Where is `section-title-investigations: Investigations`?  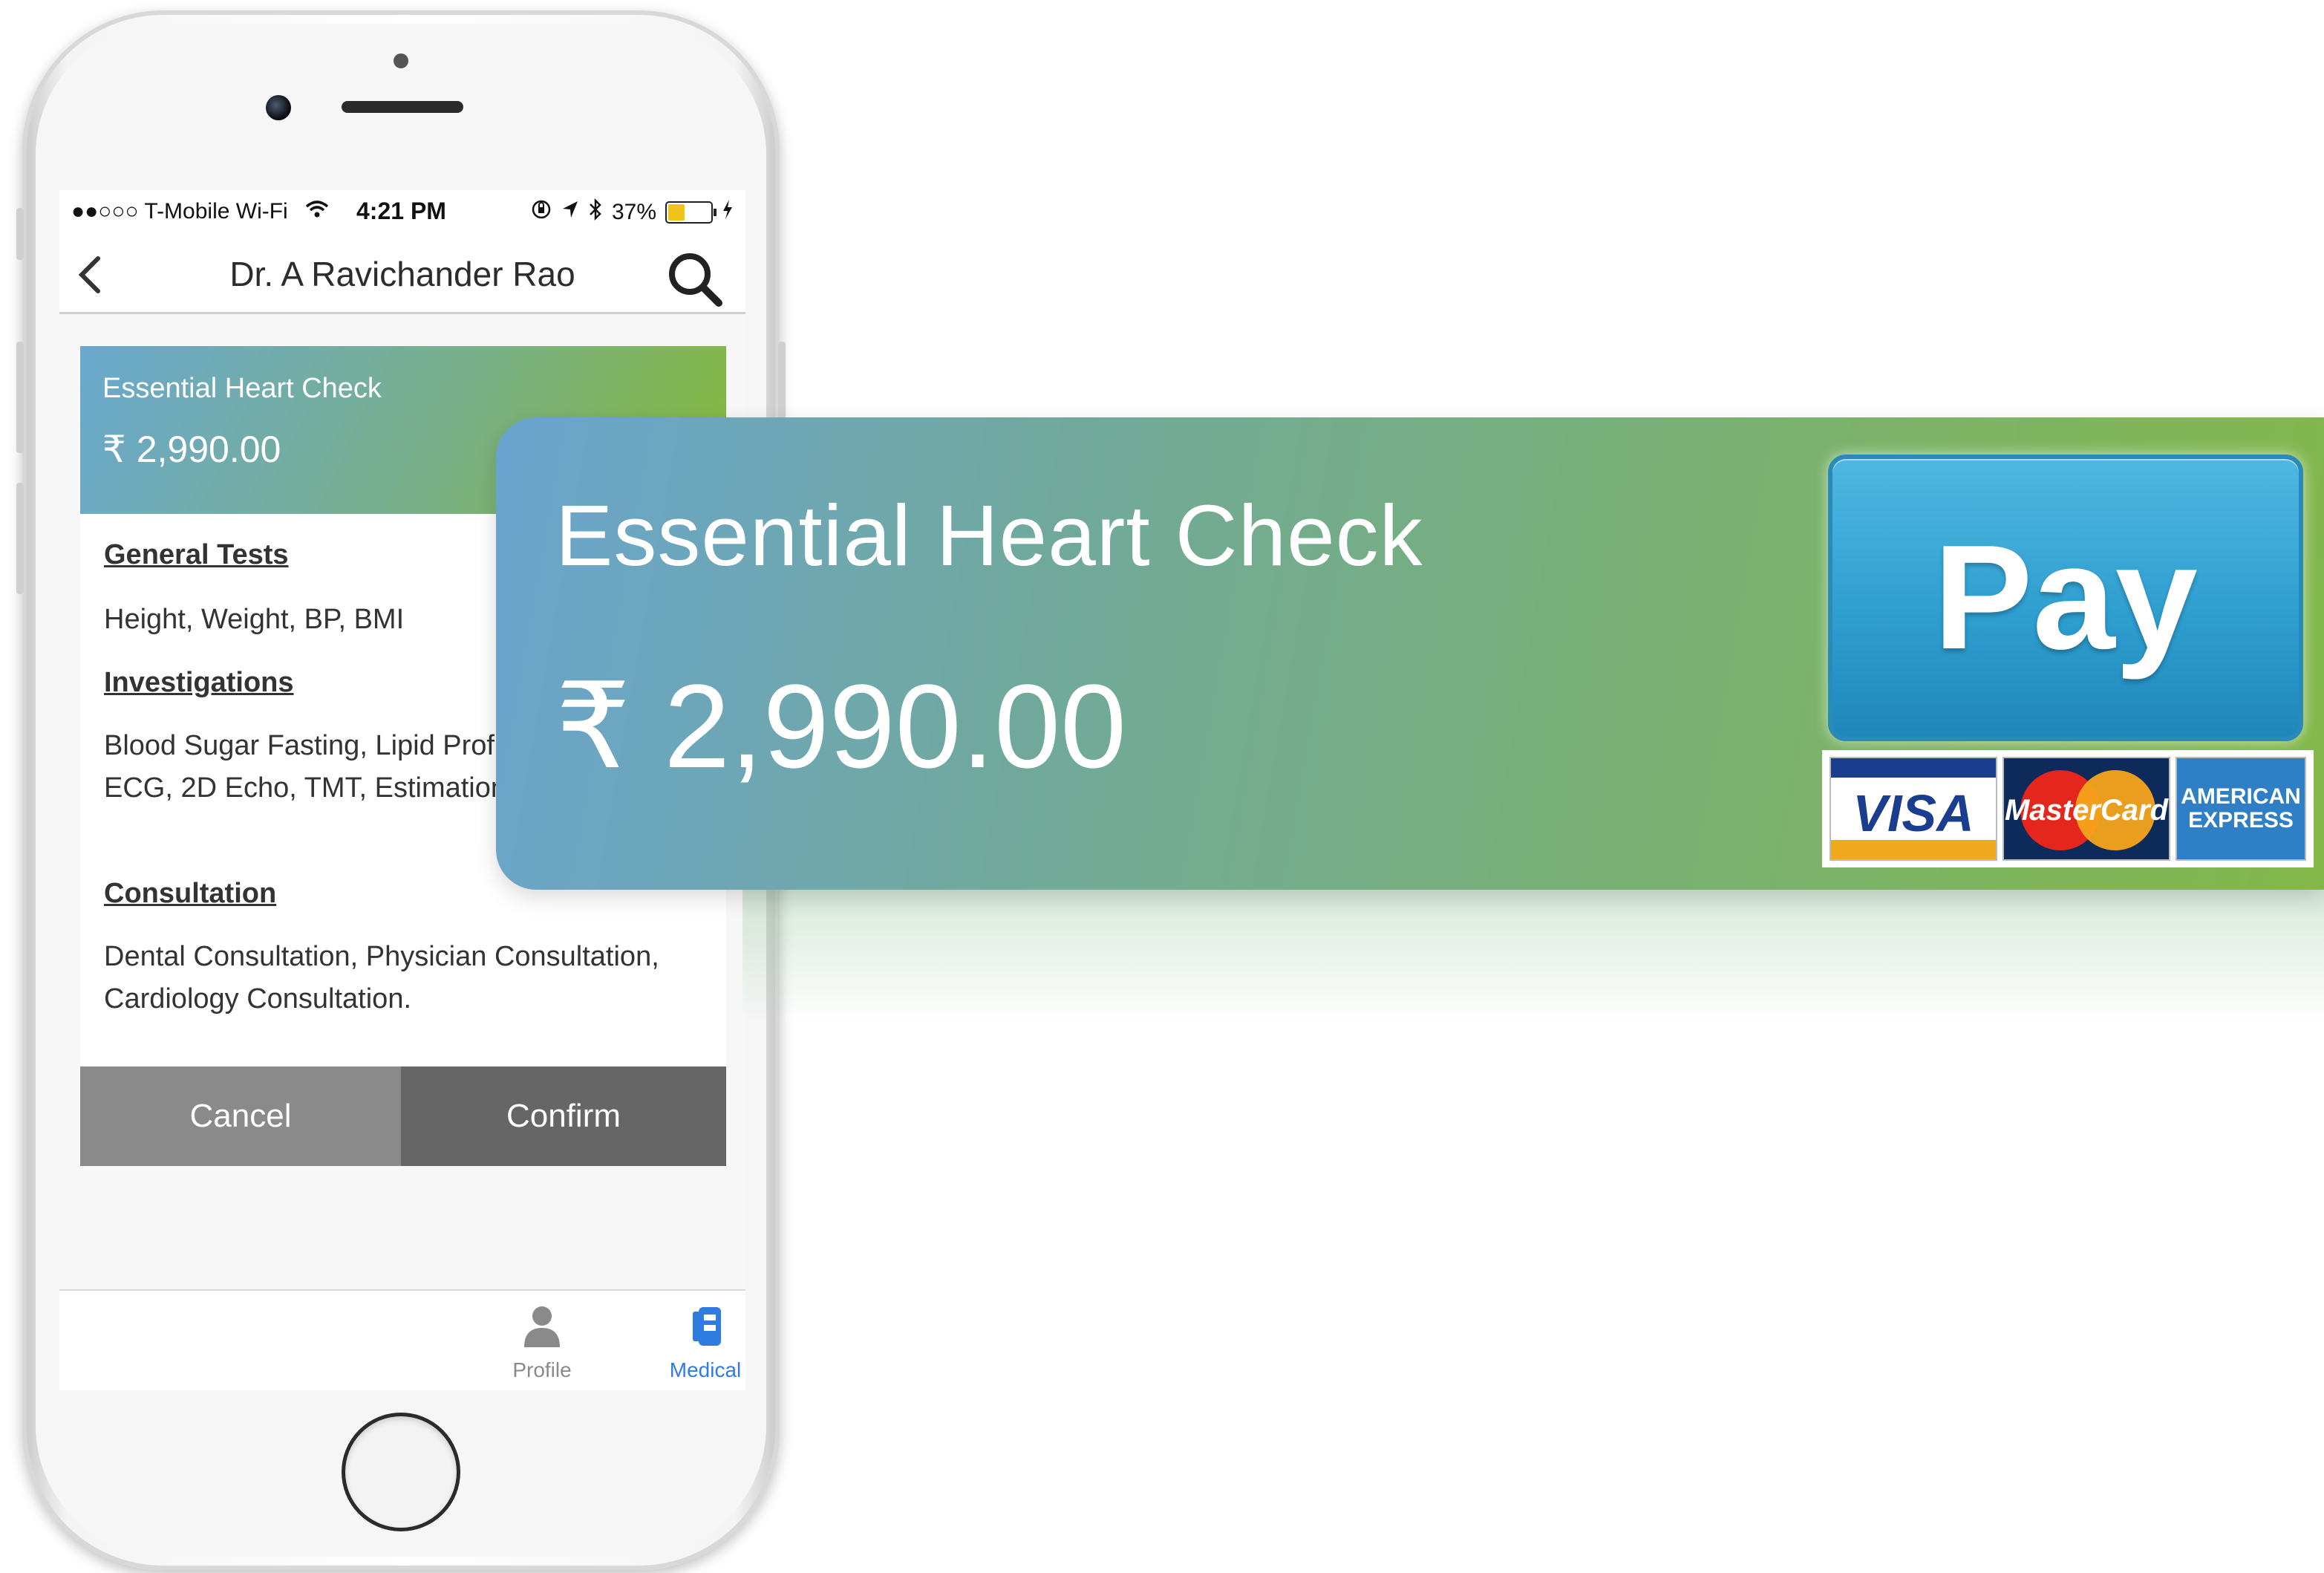
section-title-investigations: Investigations is located at coordinates (199, 682).